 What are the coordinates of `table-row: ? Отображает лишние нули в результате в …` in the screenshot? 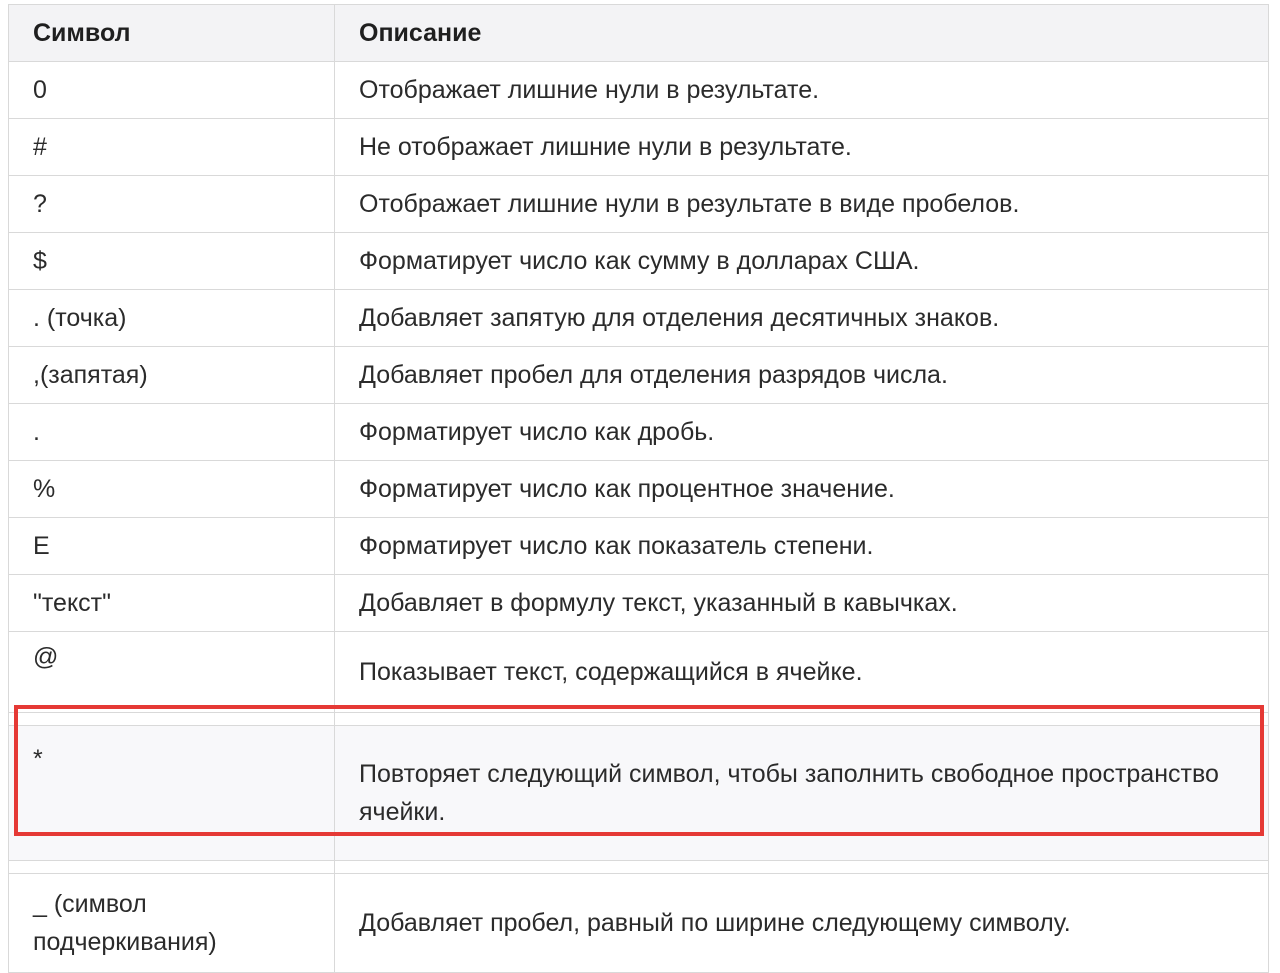 It's located at (638, 204).